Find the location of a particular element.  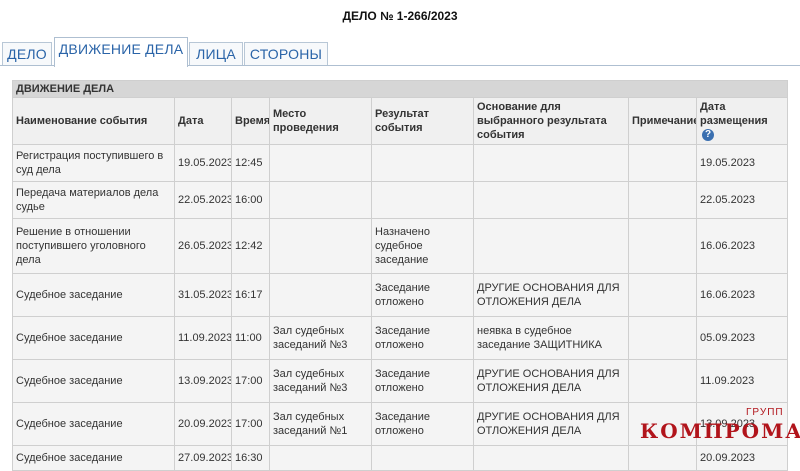

watermark-logo: ГРУПП КОМПРОМАТ is located at coordinates (720, 430).